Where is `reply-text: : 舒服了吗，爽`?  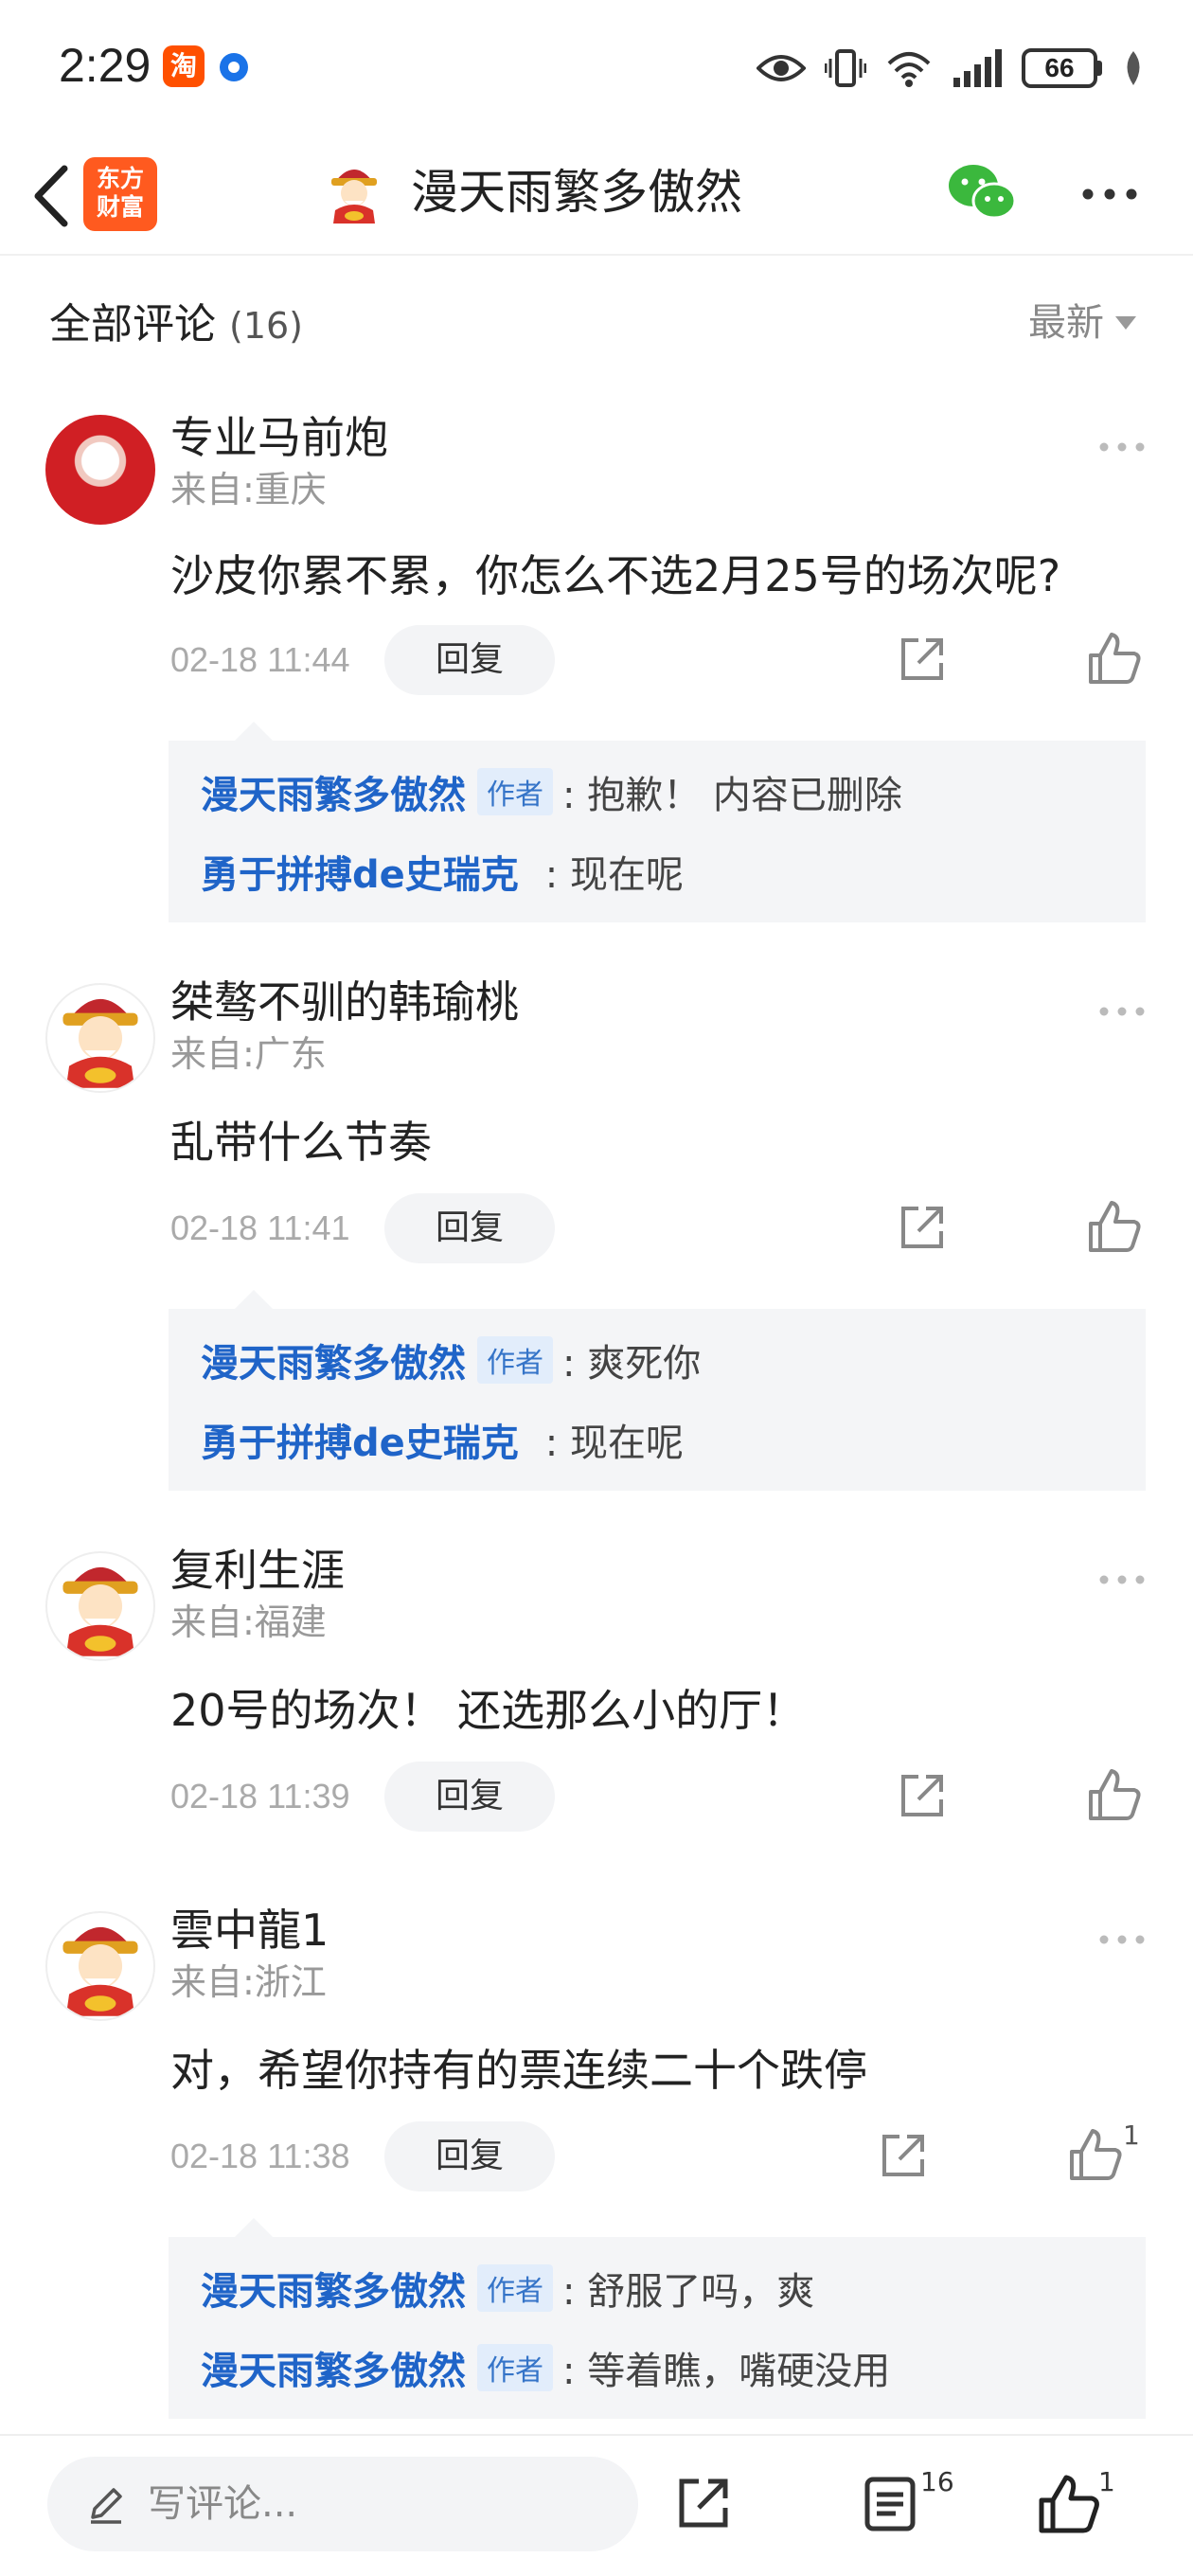 reply-text: : 舒服了吗，爽 is located at coordinates (688, 2292).